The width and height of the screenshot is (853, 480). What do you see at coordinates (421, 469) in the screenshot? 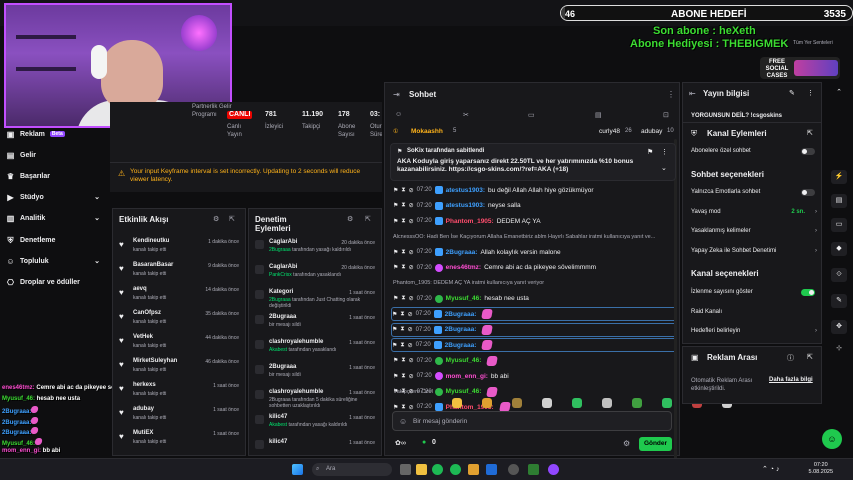
I see `file-explorer-icon` at bounding box center [421, 469].